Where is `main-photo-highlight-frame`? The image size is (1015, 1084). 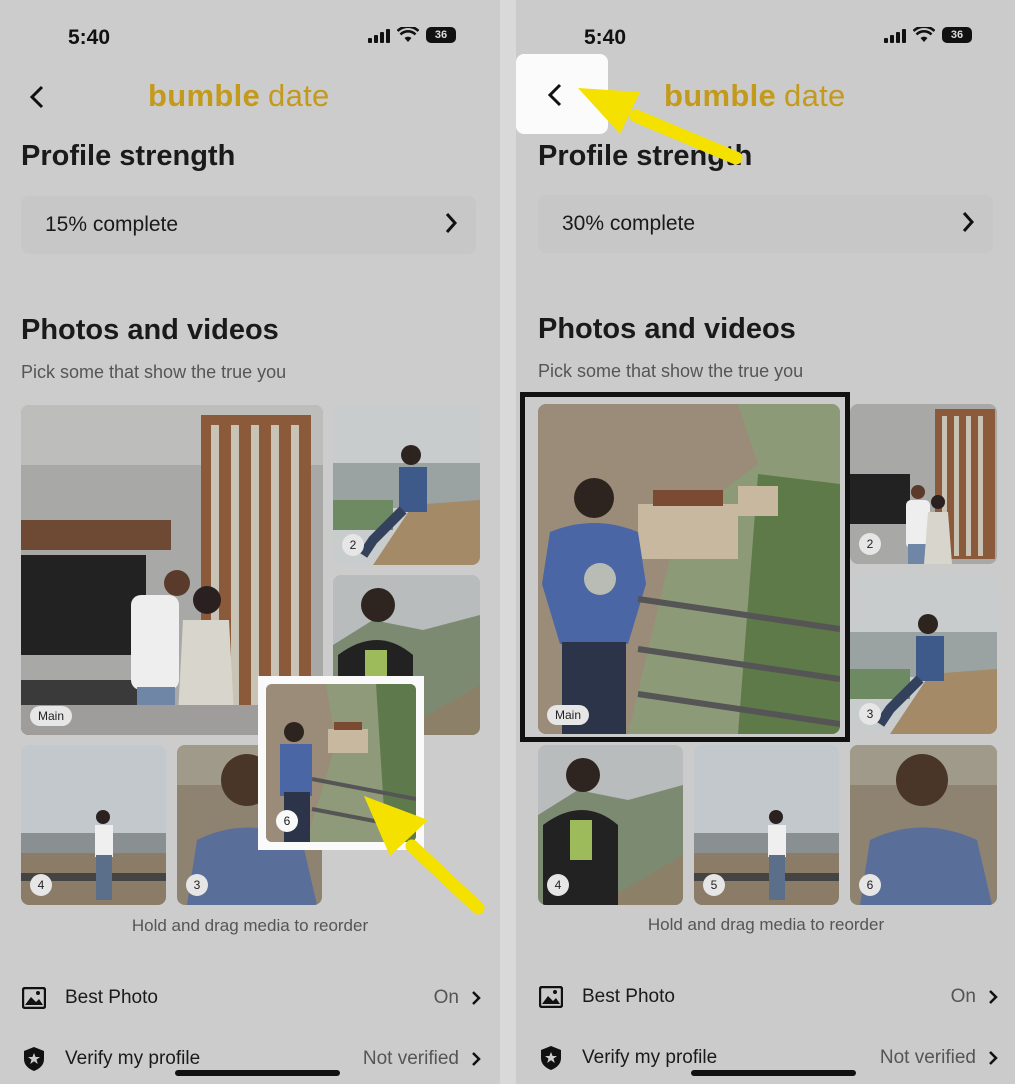
main-photo-highlight-frame is located at coordinates (685, 567).